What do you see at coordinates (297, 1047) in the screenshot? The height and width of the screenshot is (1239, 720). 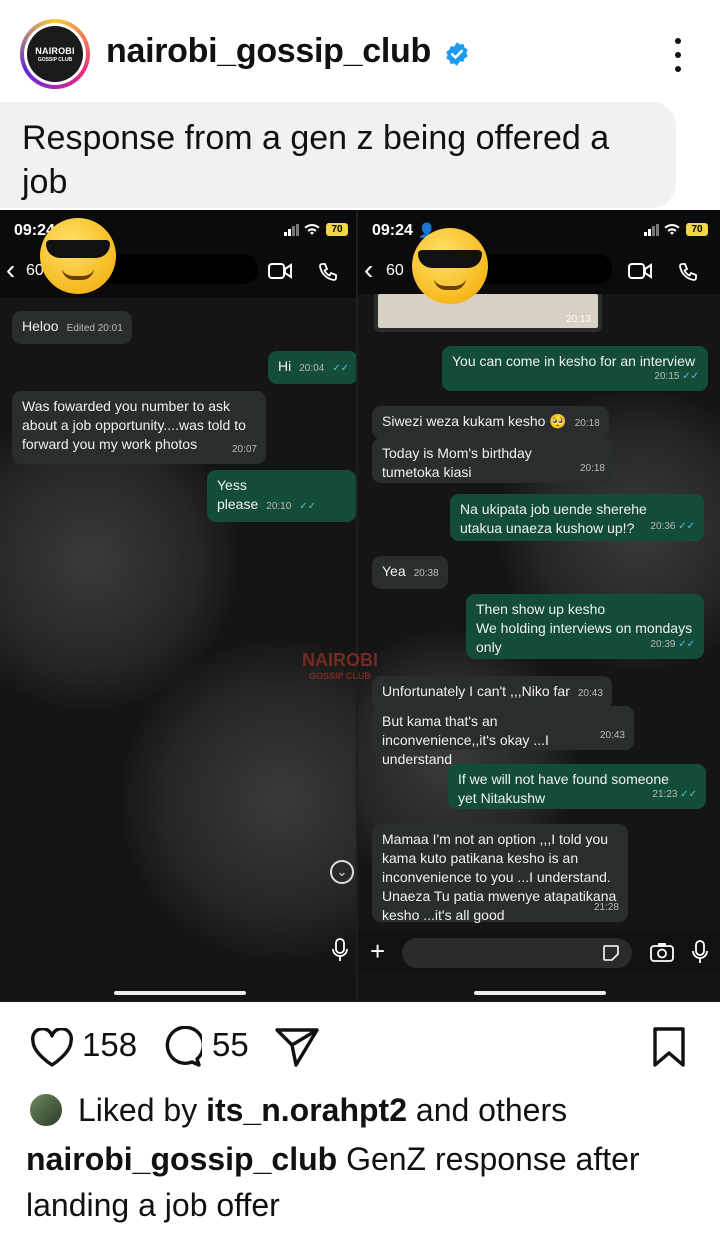 I see `share-icon` at bounding box center [297, 1047].